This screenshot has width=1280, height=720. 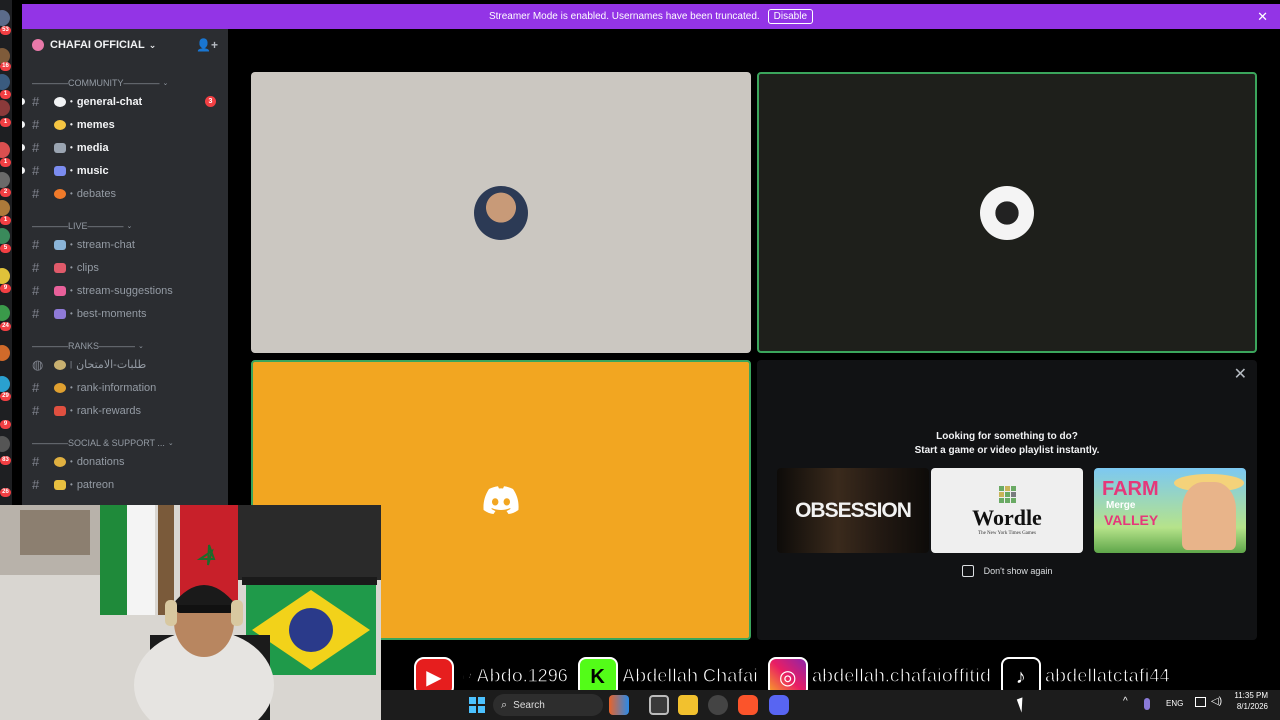 What do you see at coordinates (548, 705) in the screenshot?
I see `taskbar-search: ⌕ Search` at bounding box center [548, 705].